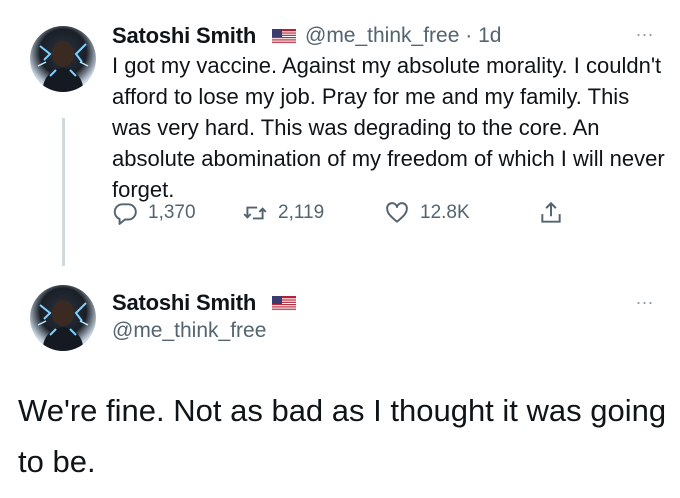  Describe the element at coordinates (255, 213) in the screenshot. I see `retweet-icon` at that location.